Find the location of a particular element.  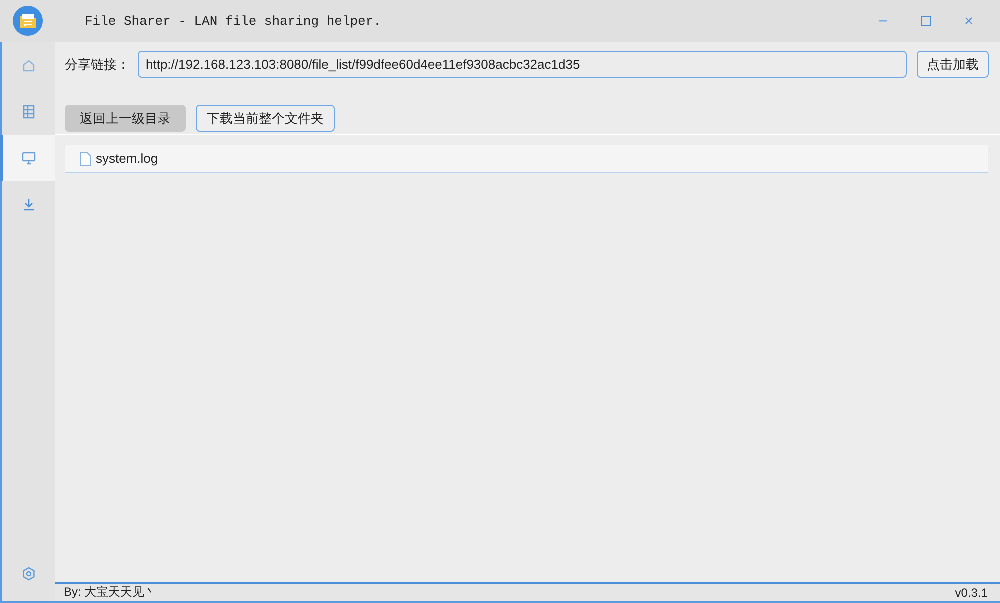

sidebar-item is located at coordinates (27, 158).